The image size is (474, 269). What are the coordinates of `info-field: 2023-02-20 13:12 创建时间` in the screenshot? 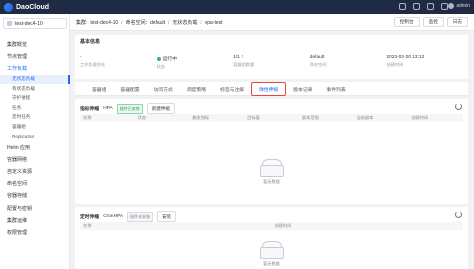 It's located at (424, 62).